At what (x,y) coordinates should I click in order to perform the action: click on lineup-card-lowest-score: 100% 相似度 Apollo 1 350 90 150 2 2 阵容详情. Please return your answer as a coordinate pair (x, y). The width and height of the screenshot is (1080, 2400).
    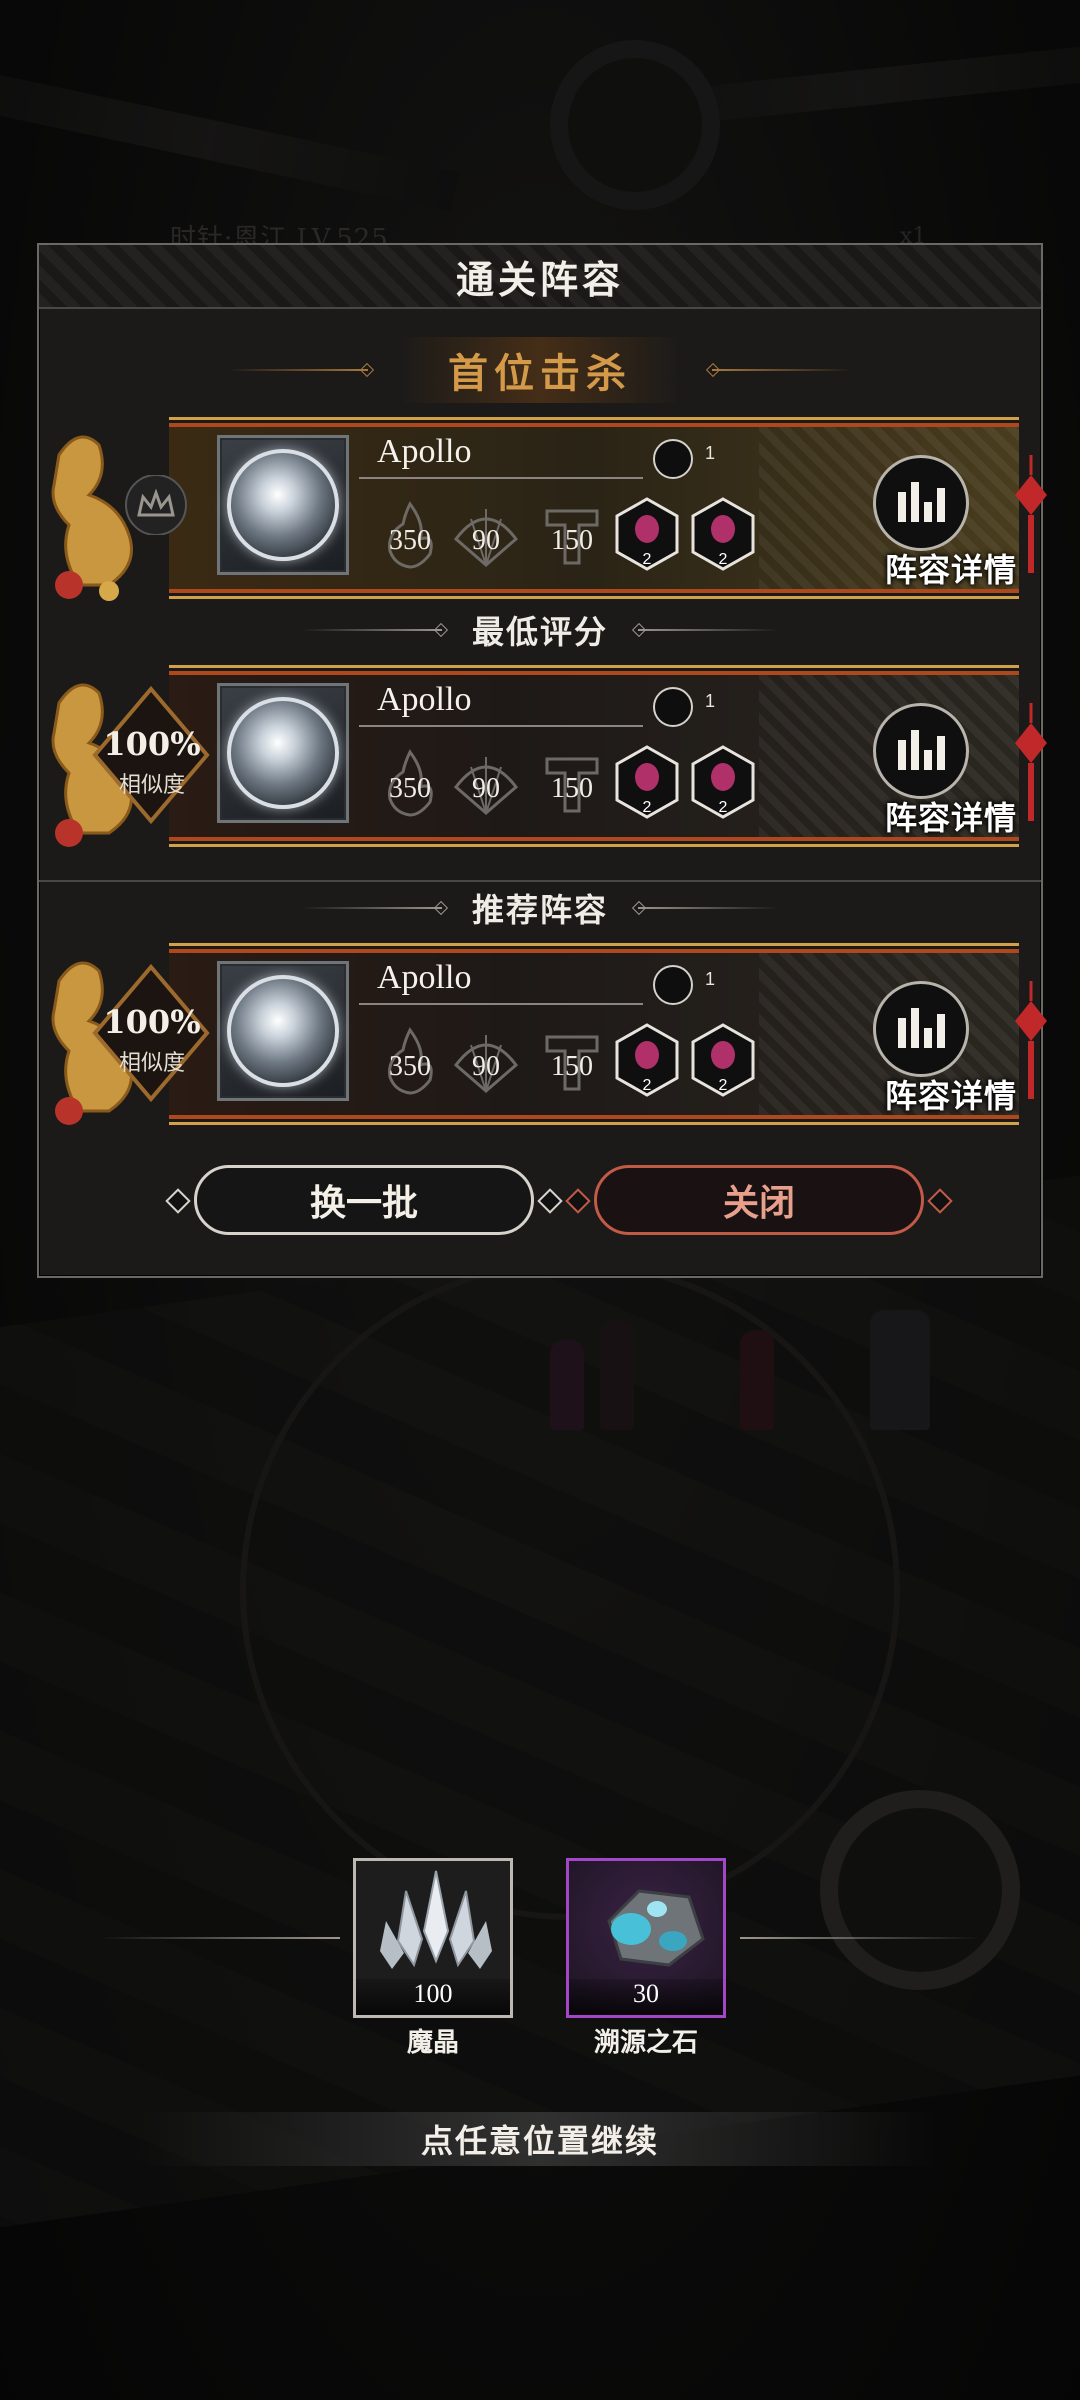
    Looking at the image, I should click on (539, 756).